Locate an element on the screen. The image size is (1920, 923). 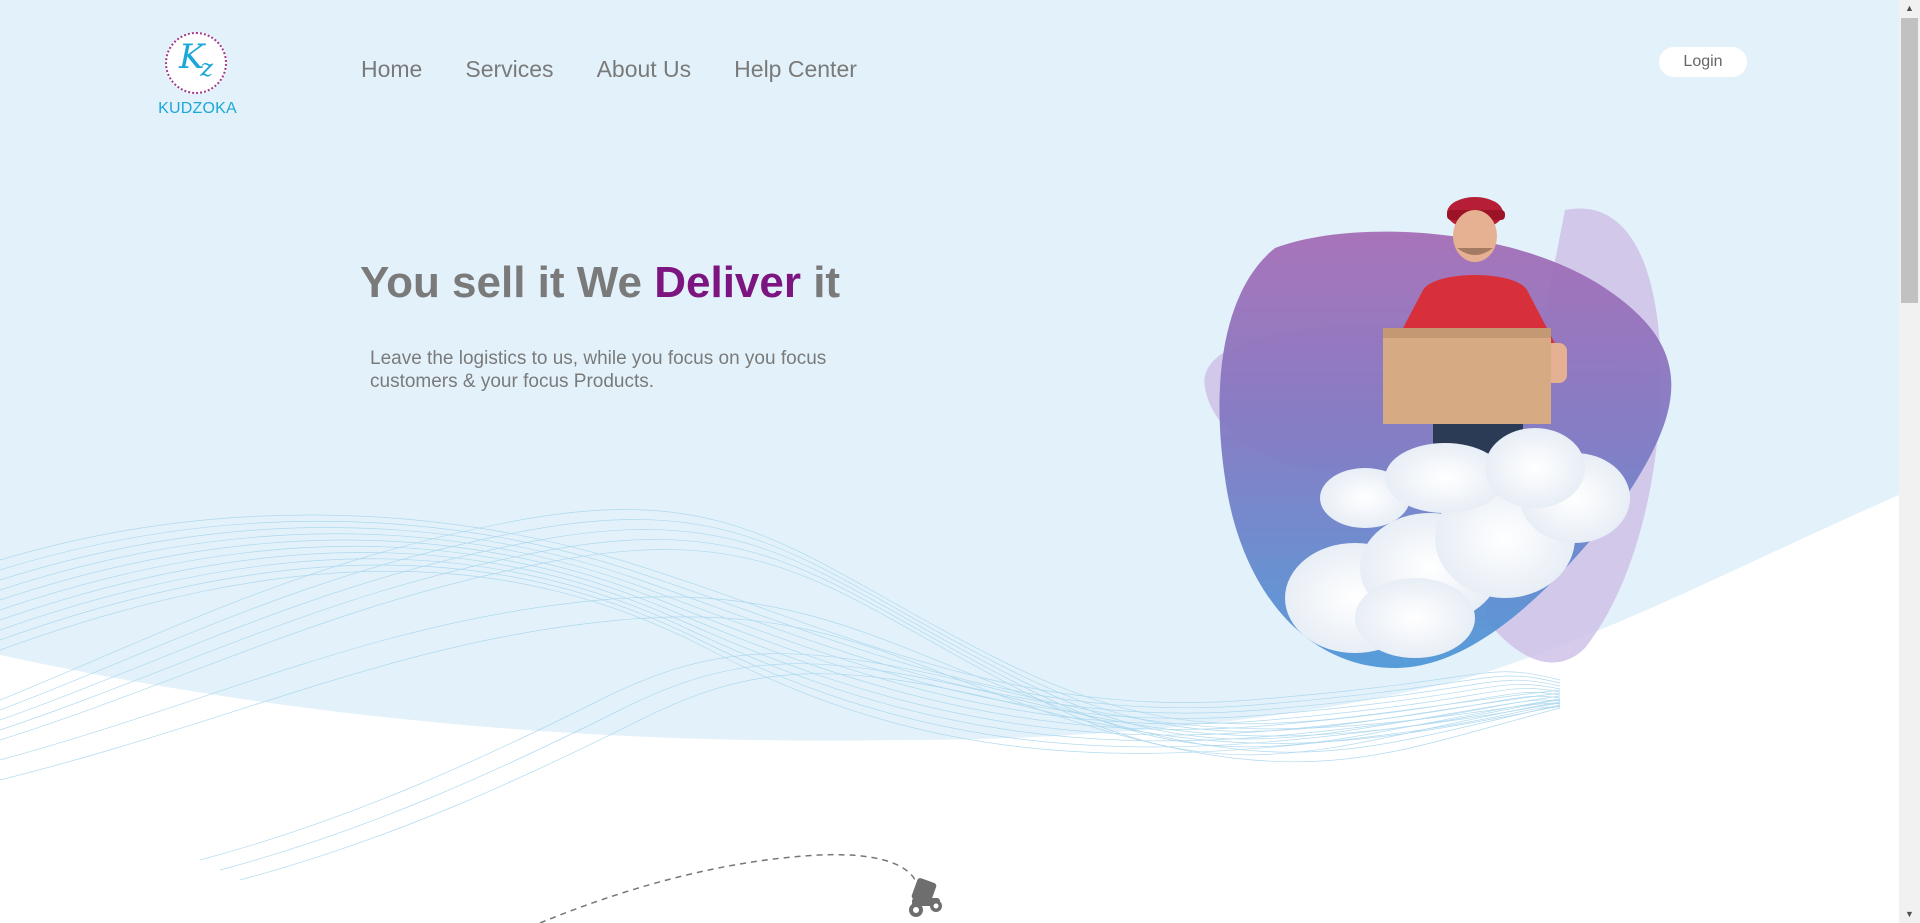
courier-scooter-icon is located at coordinates (925, 897).